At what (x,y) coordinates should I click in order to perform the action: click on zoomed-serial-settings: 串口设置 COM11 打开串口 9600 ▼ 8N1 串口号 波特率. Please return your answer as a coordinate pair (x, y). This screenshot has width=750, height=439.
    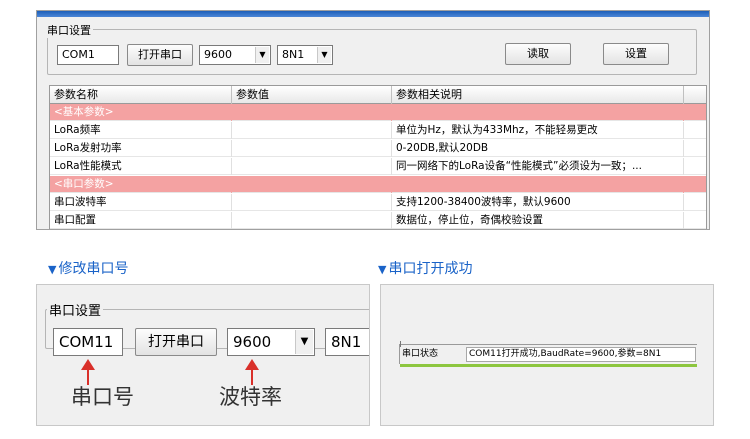
    Looking at the image, I should click on (203, 355).